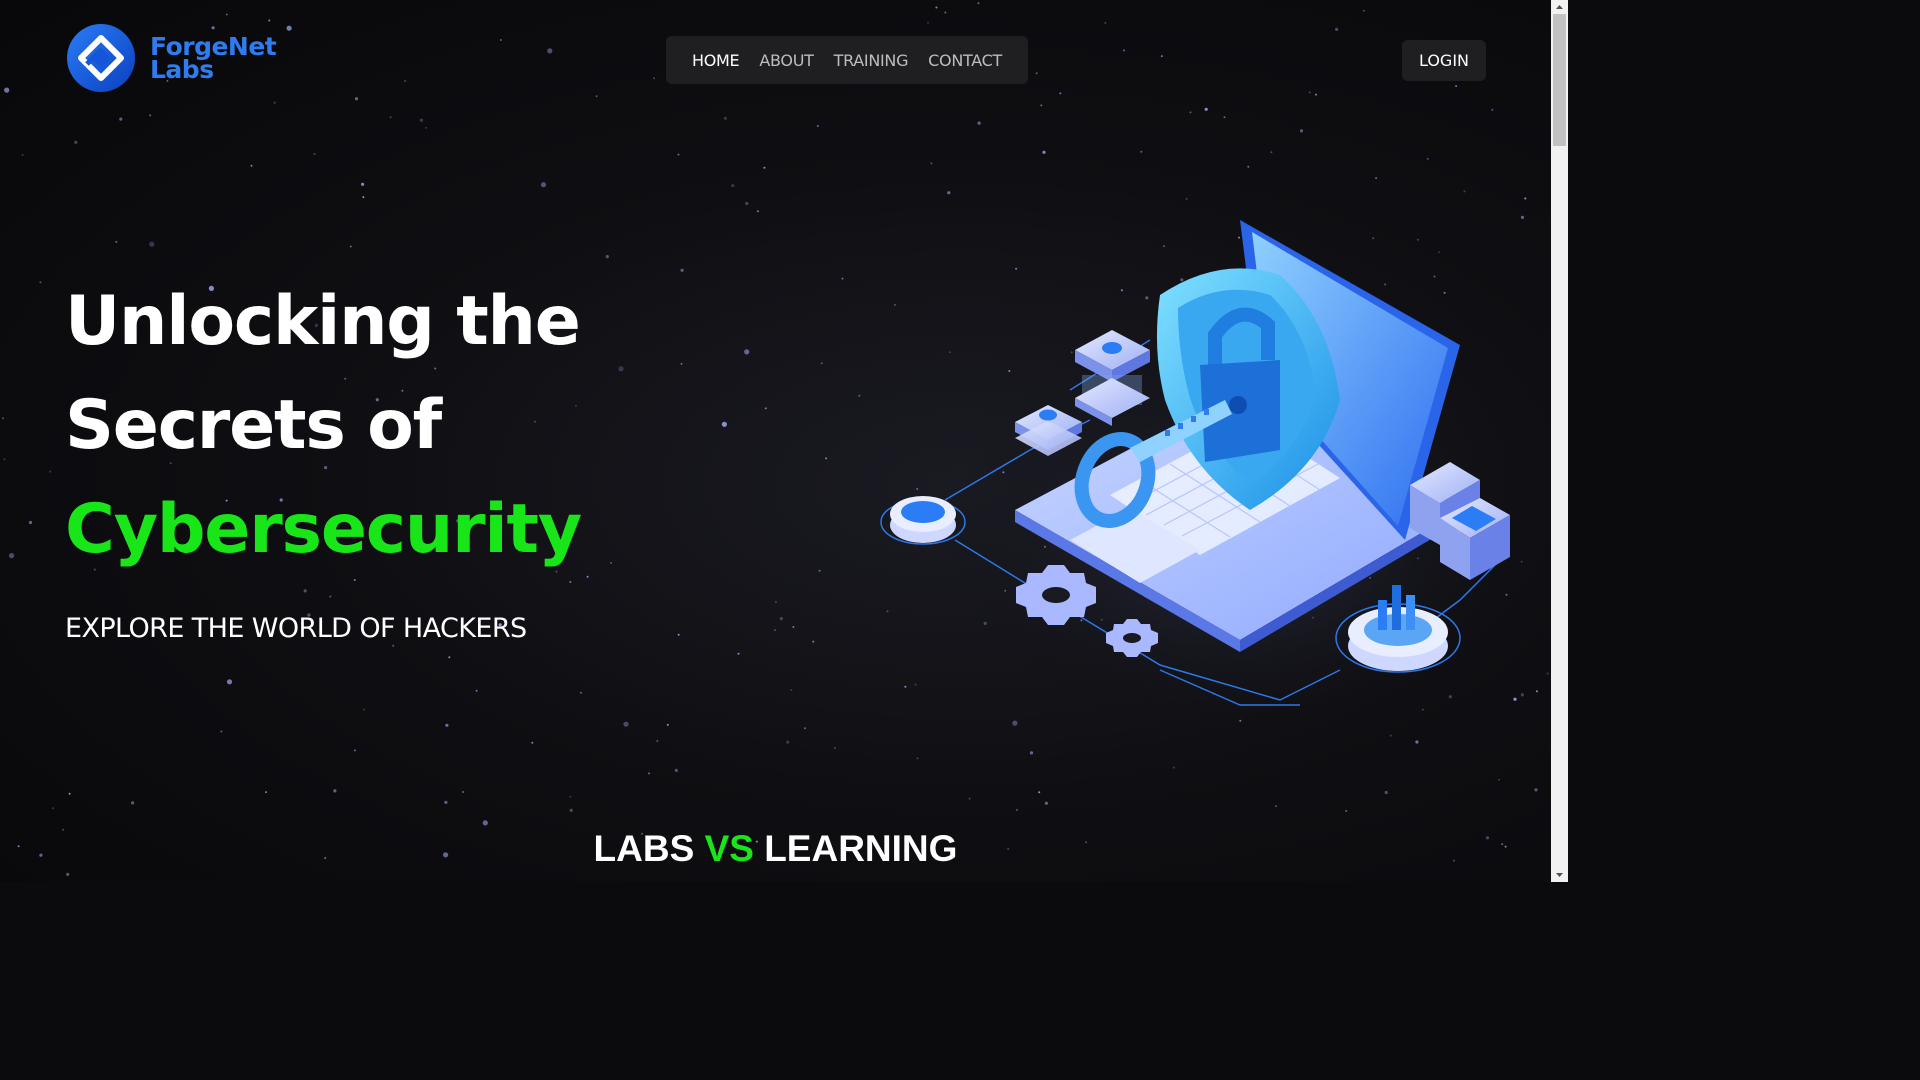 Image resolution: width=1920 pixels, height=1080 pixels. I want to click on vertical-scrollbar, so click(1559, 441).